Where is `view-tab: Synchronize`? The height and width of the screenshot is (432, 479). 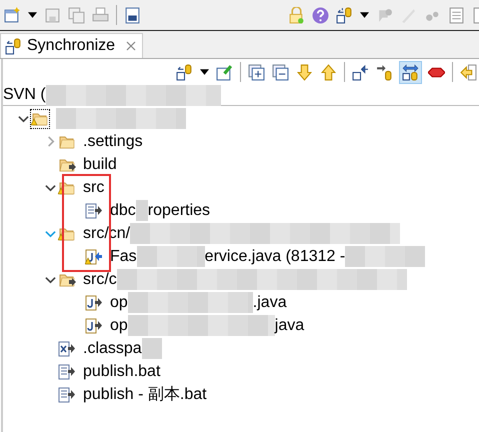 view-tab: Synchronize is located at coordinates (72, 45).